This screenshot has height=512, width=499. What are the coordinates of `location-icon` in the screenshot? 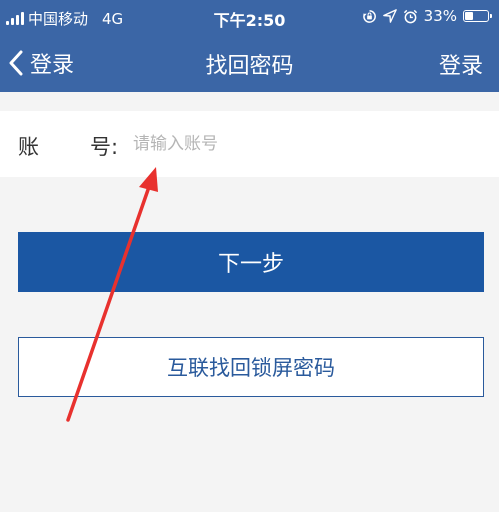 It's located at (389, 16).